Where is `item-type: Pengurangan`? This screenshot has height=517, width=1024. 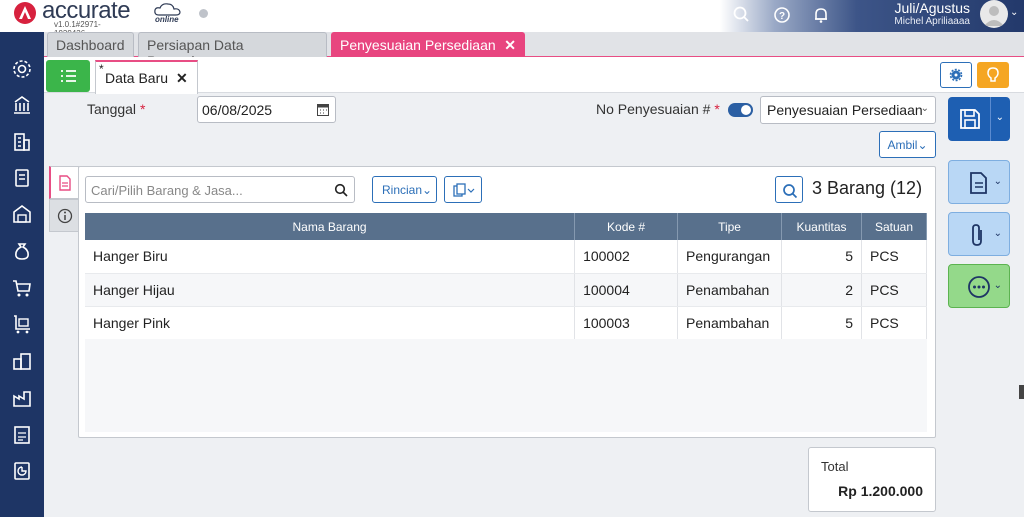
item-type: Pengurangan is located at coordinates (730, 257).